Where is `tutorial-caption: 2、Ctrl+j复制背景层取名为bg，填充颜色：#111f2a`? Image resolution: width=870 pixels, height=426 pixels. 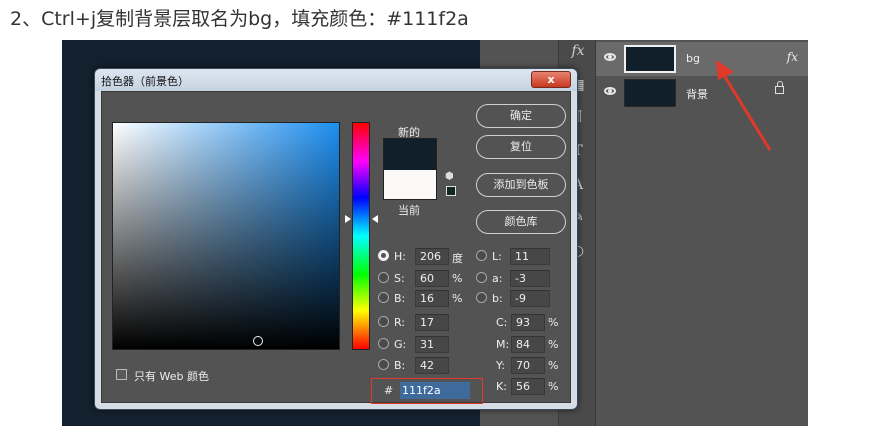 tutorial-caption: 2、Ctrl+j复制背景层取名为bg，填充颜色：#111f2a is located at coordinates (239, 19).